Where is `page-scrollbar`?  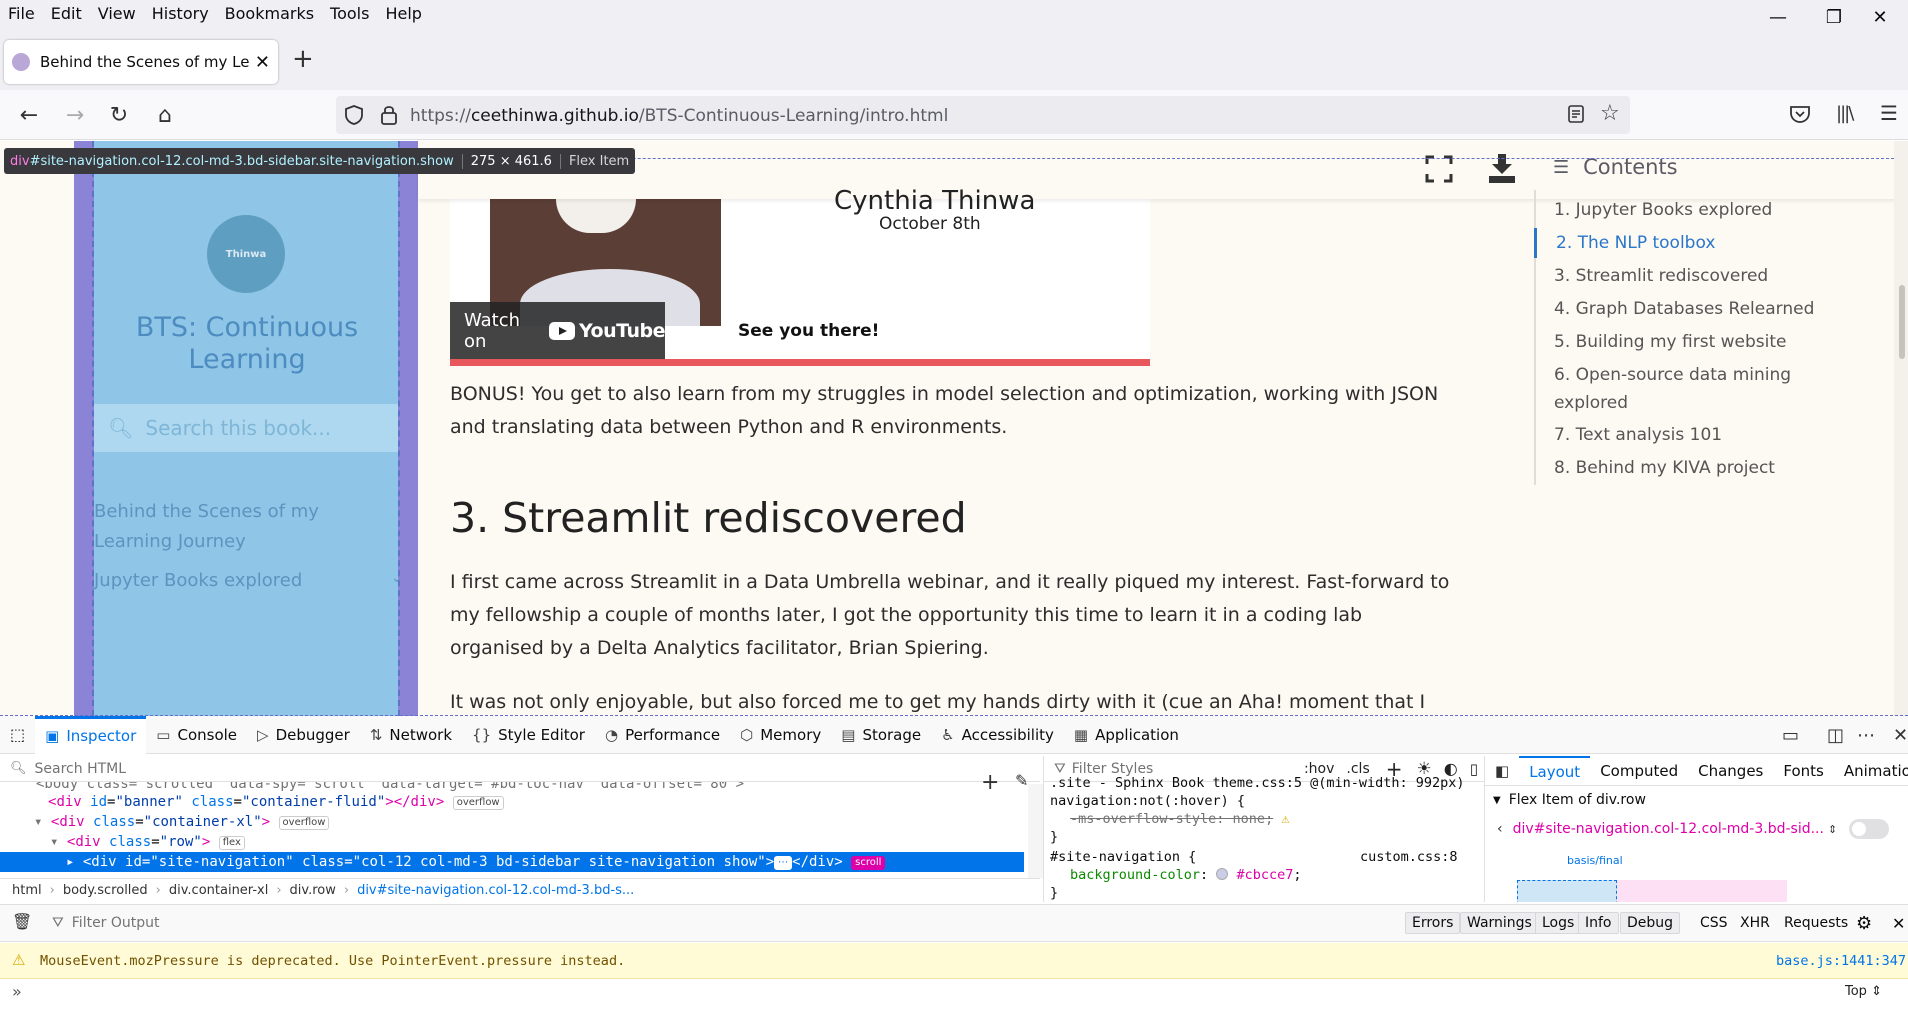
page-scrollbar is located at coordinates (1901, 428).